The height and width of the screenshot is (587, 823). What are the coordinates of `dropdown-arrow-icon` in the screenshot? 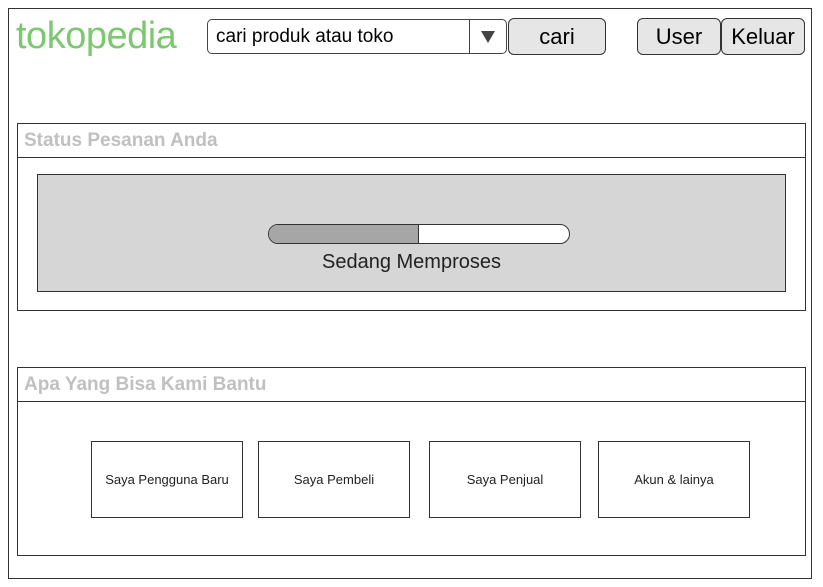 It's located at (487, 36).